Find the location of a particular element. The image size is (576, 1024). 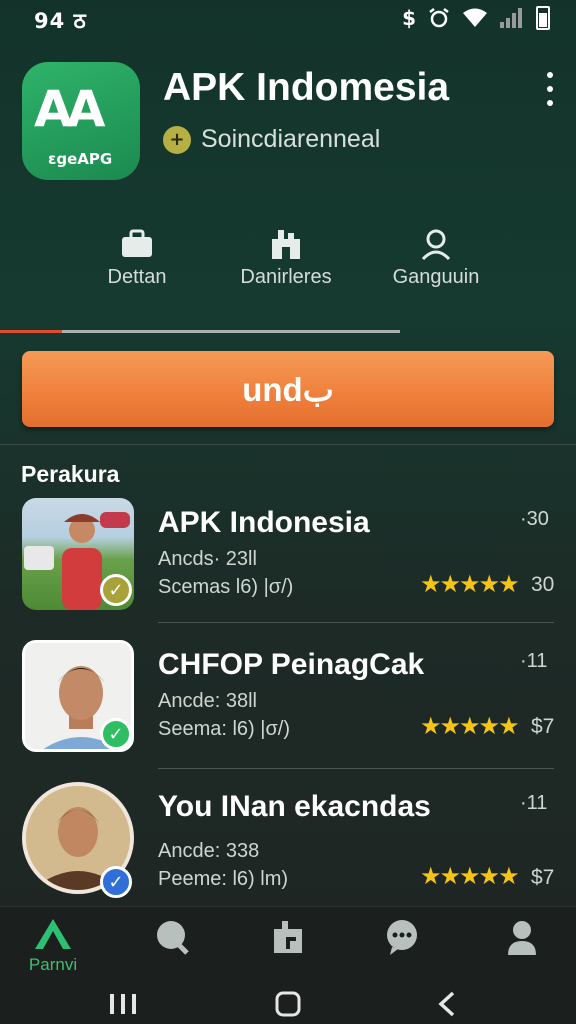

nav-search is located at coordinates (173, 939).